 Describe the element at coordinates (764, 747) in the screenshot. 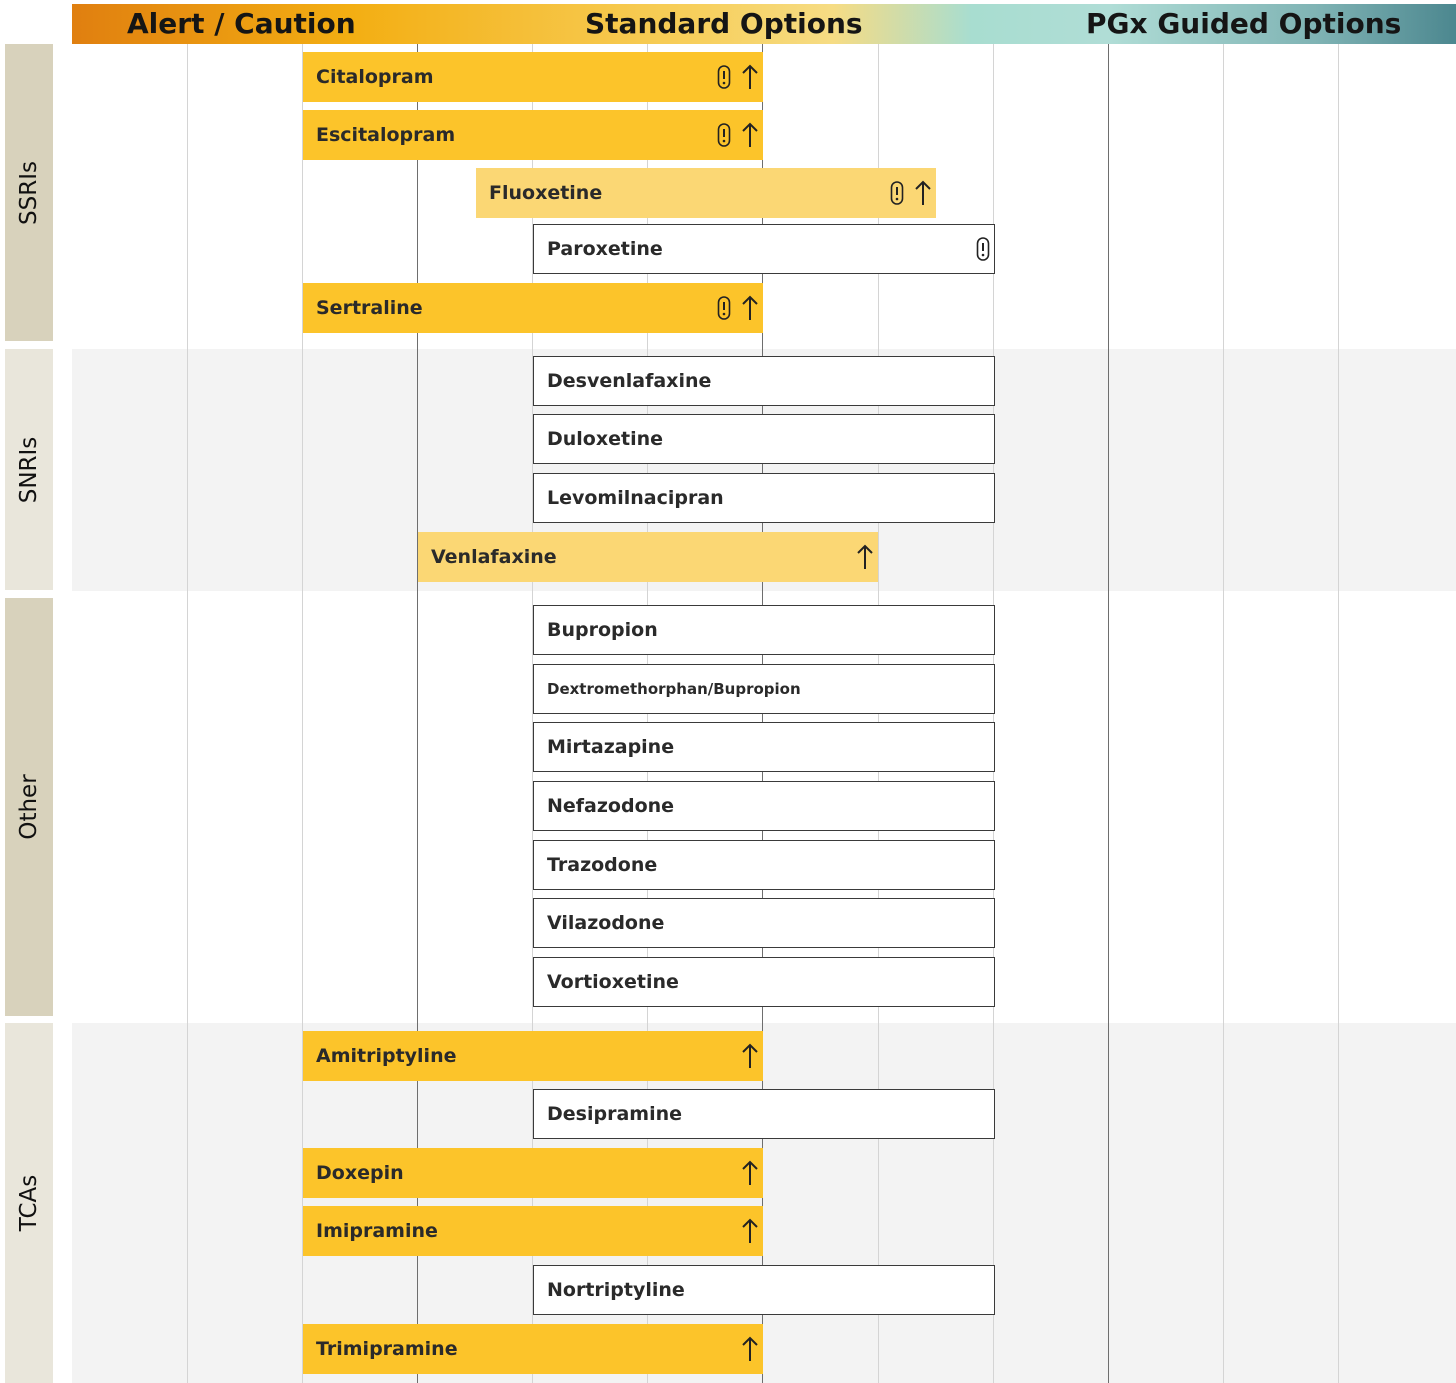

I see `drug-bar-mirtazapine: Mirtazapine` at that location.